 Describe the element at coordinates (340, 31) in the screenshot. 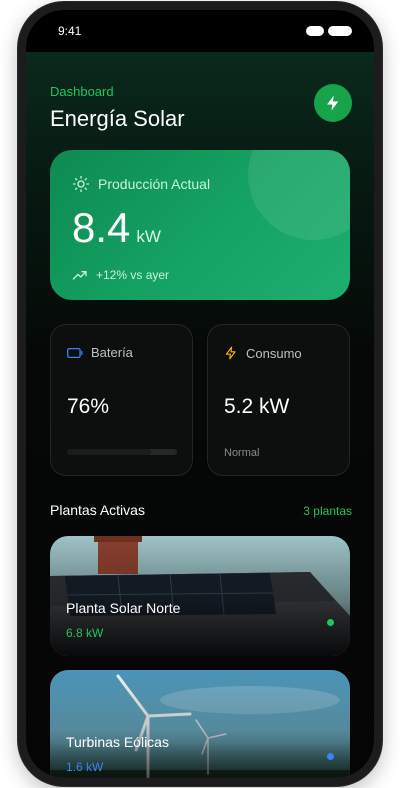

I see `battery-status-icon` at that location.